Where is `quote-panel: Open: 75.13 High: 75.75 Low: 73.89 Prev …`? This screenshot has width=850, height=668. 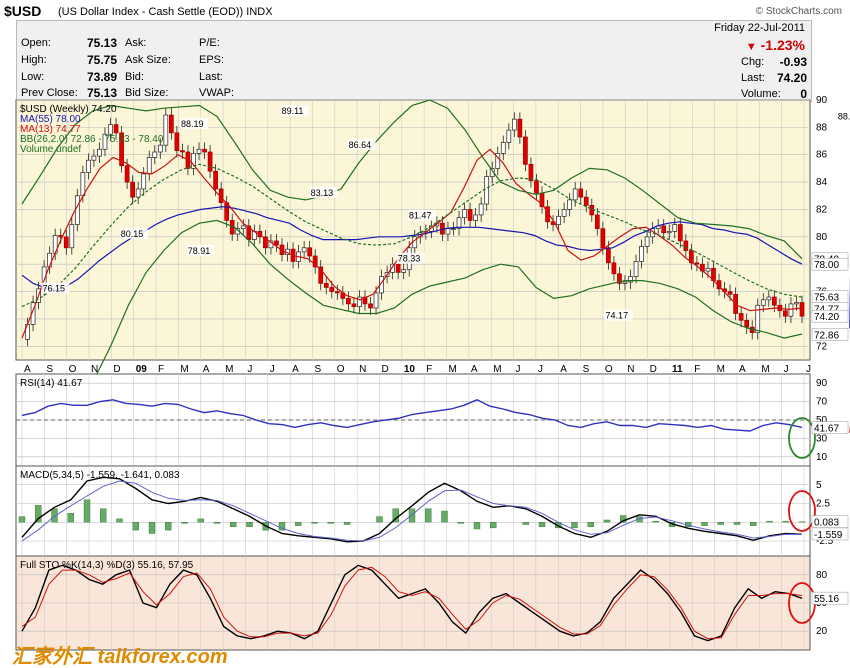 quote-panel: Open: 75.13 High: 75.75 Low: 73.89 Prev … is located at coordinates (414, 61).